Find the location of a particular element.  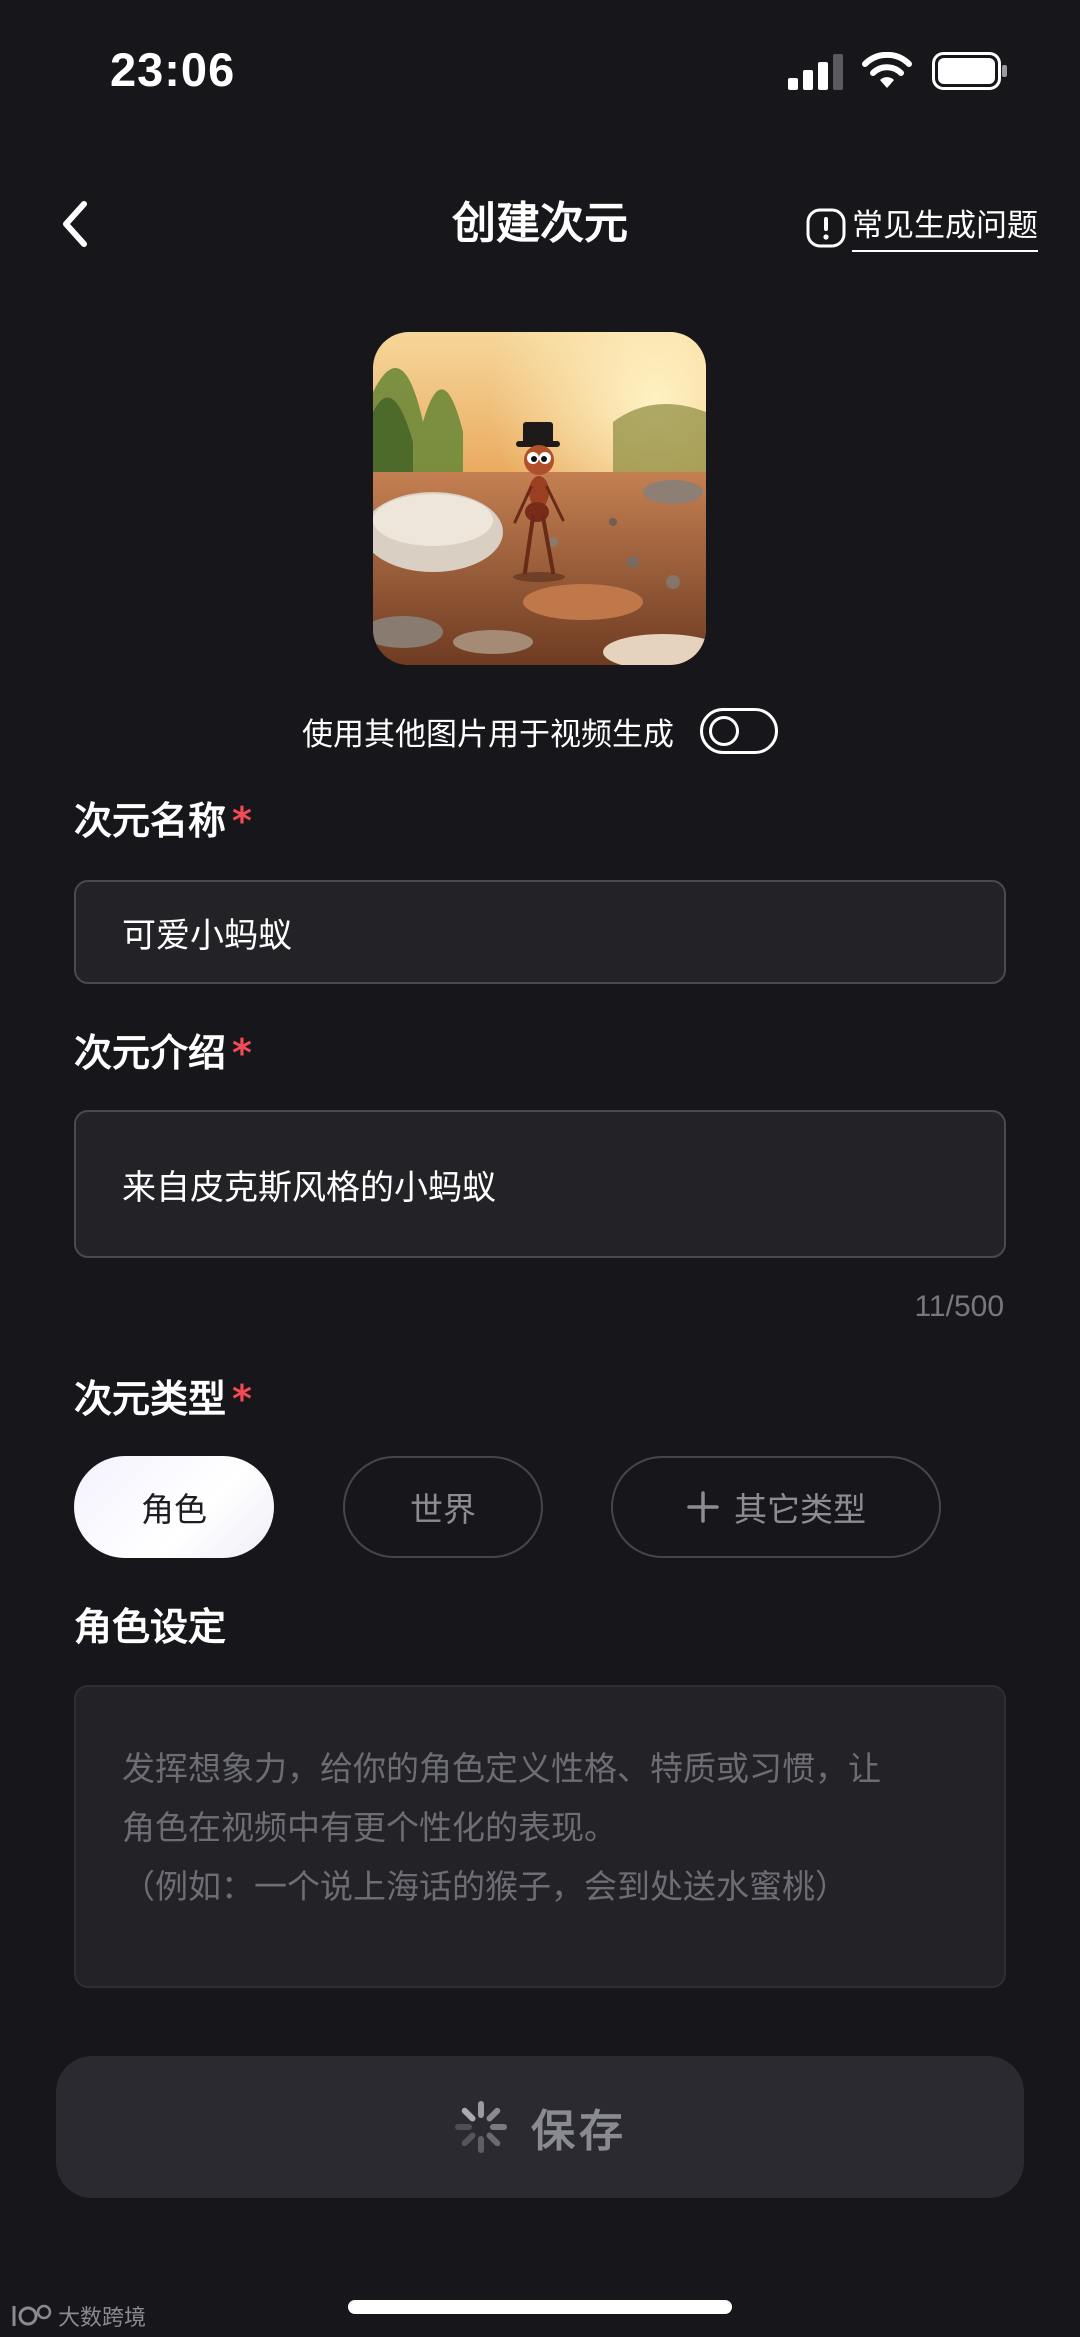

watermark-text: 大数跨境 is located at coordinates (102, 2318).